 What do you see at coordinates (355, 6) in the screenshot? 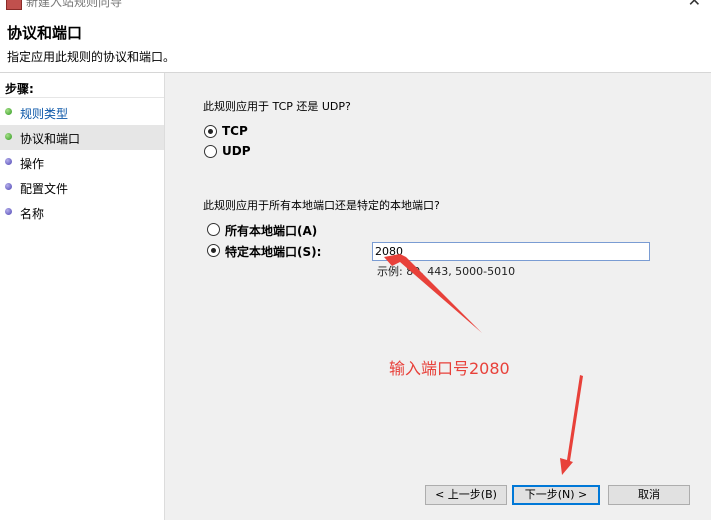
I see `title-bar: 新建入站规则向导 ✕` at bounding box center [355, 6].